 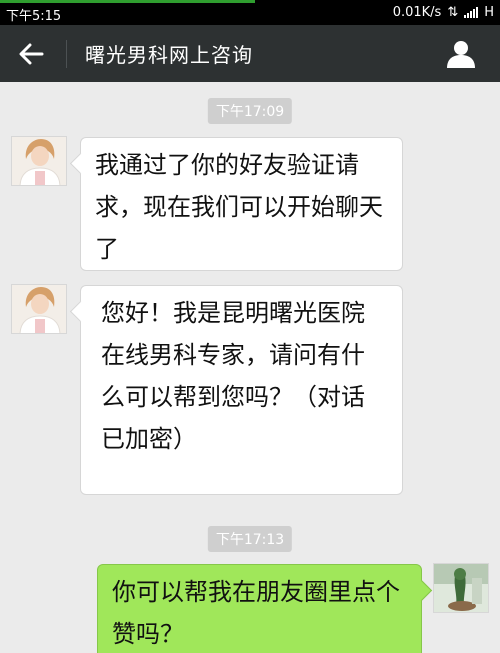 I want to click on message-timestamp: 下午17:09, so click(x=250, y=111).